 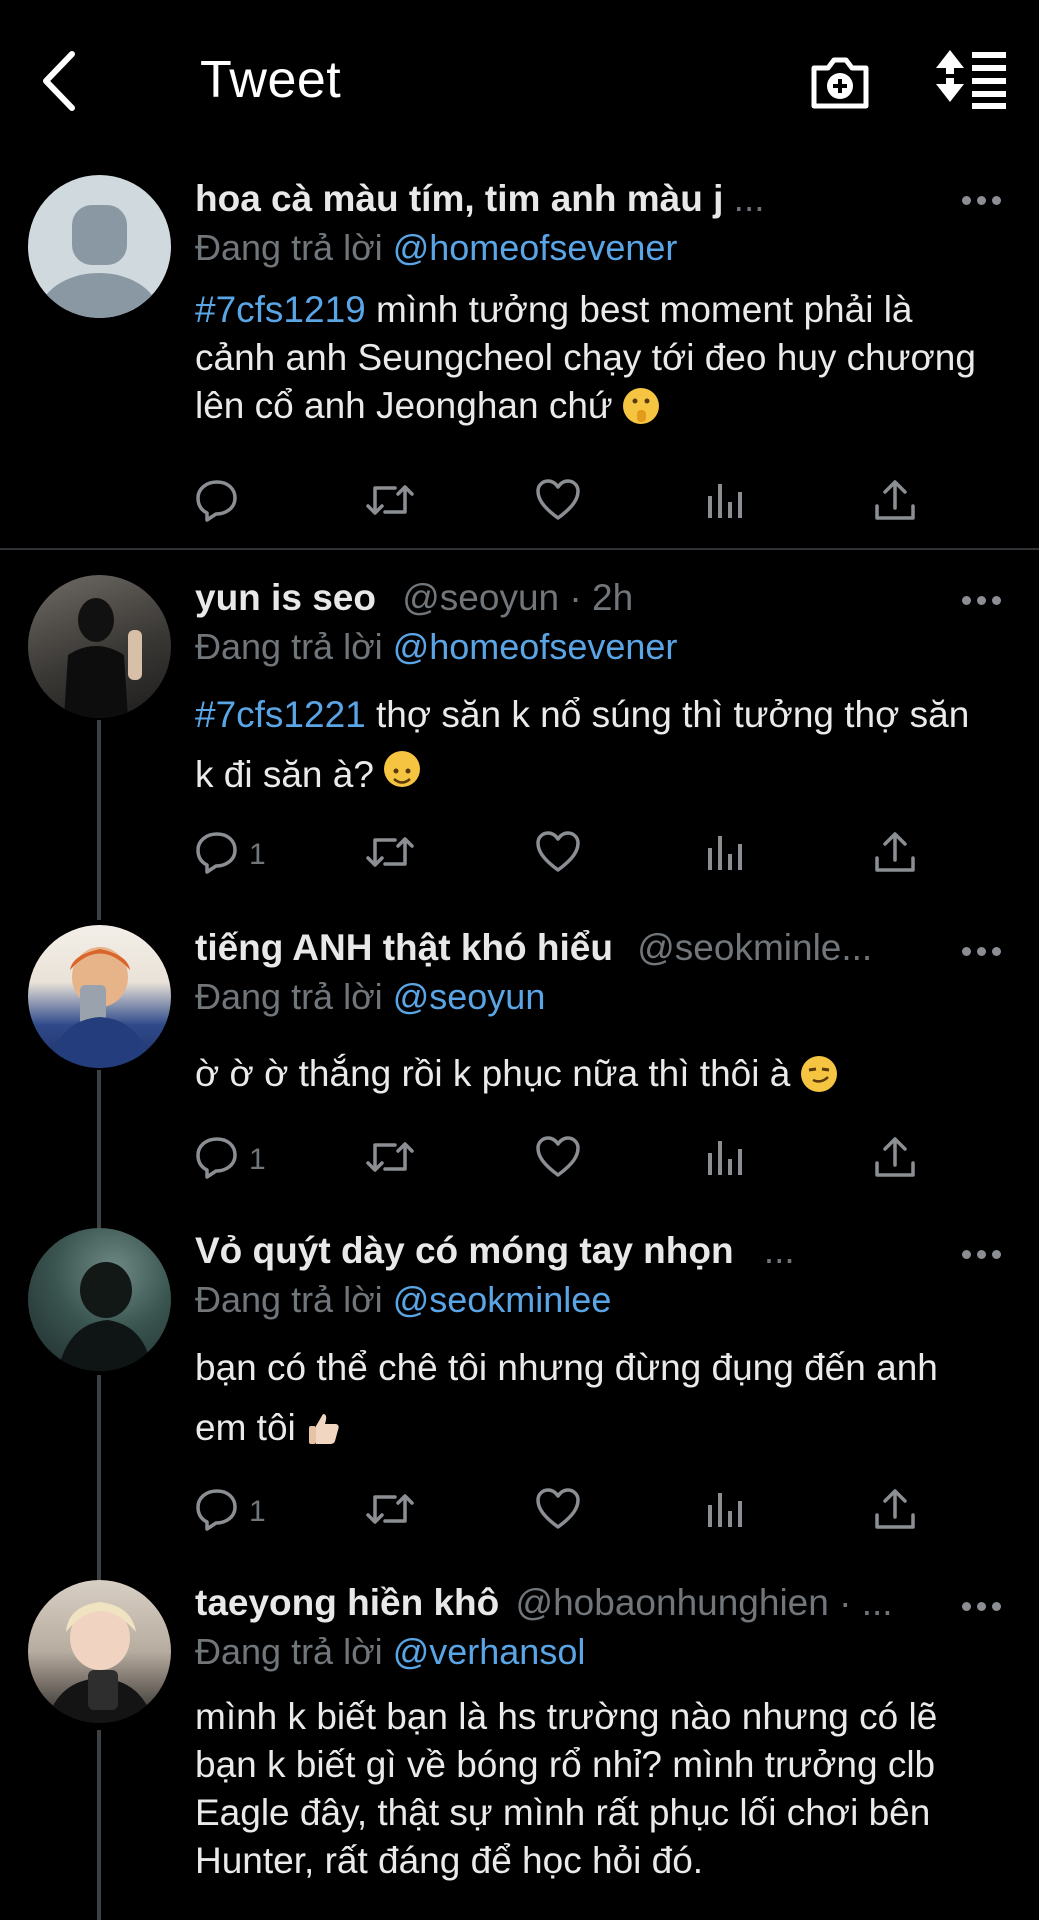 I want to click on mention-link: @seoyun, so click(x=469, y=996).